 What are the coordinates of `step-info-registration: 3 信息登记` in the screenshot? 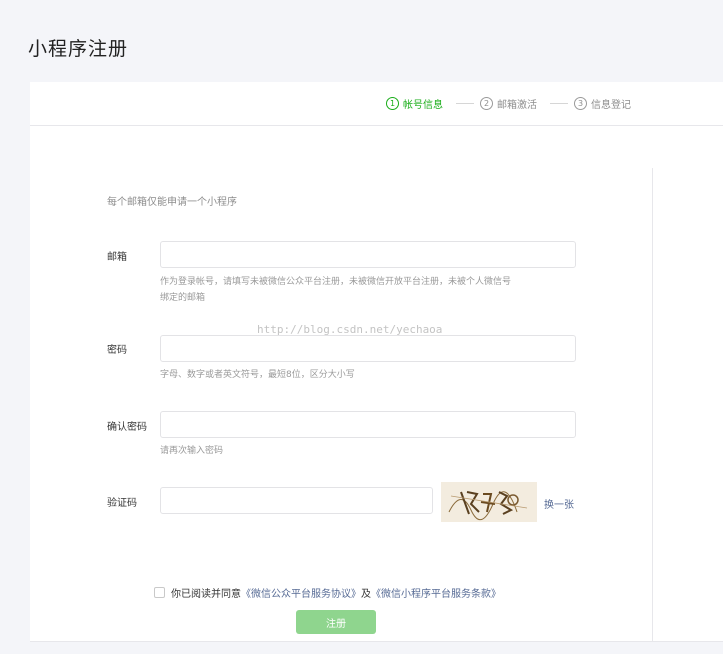 It's located at (602, 103).